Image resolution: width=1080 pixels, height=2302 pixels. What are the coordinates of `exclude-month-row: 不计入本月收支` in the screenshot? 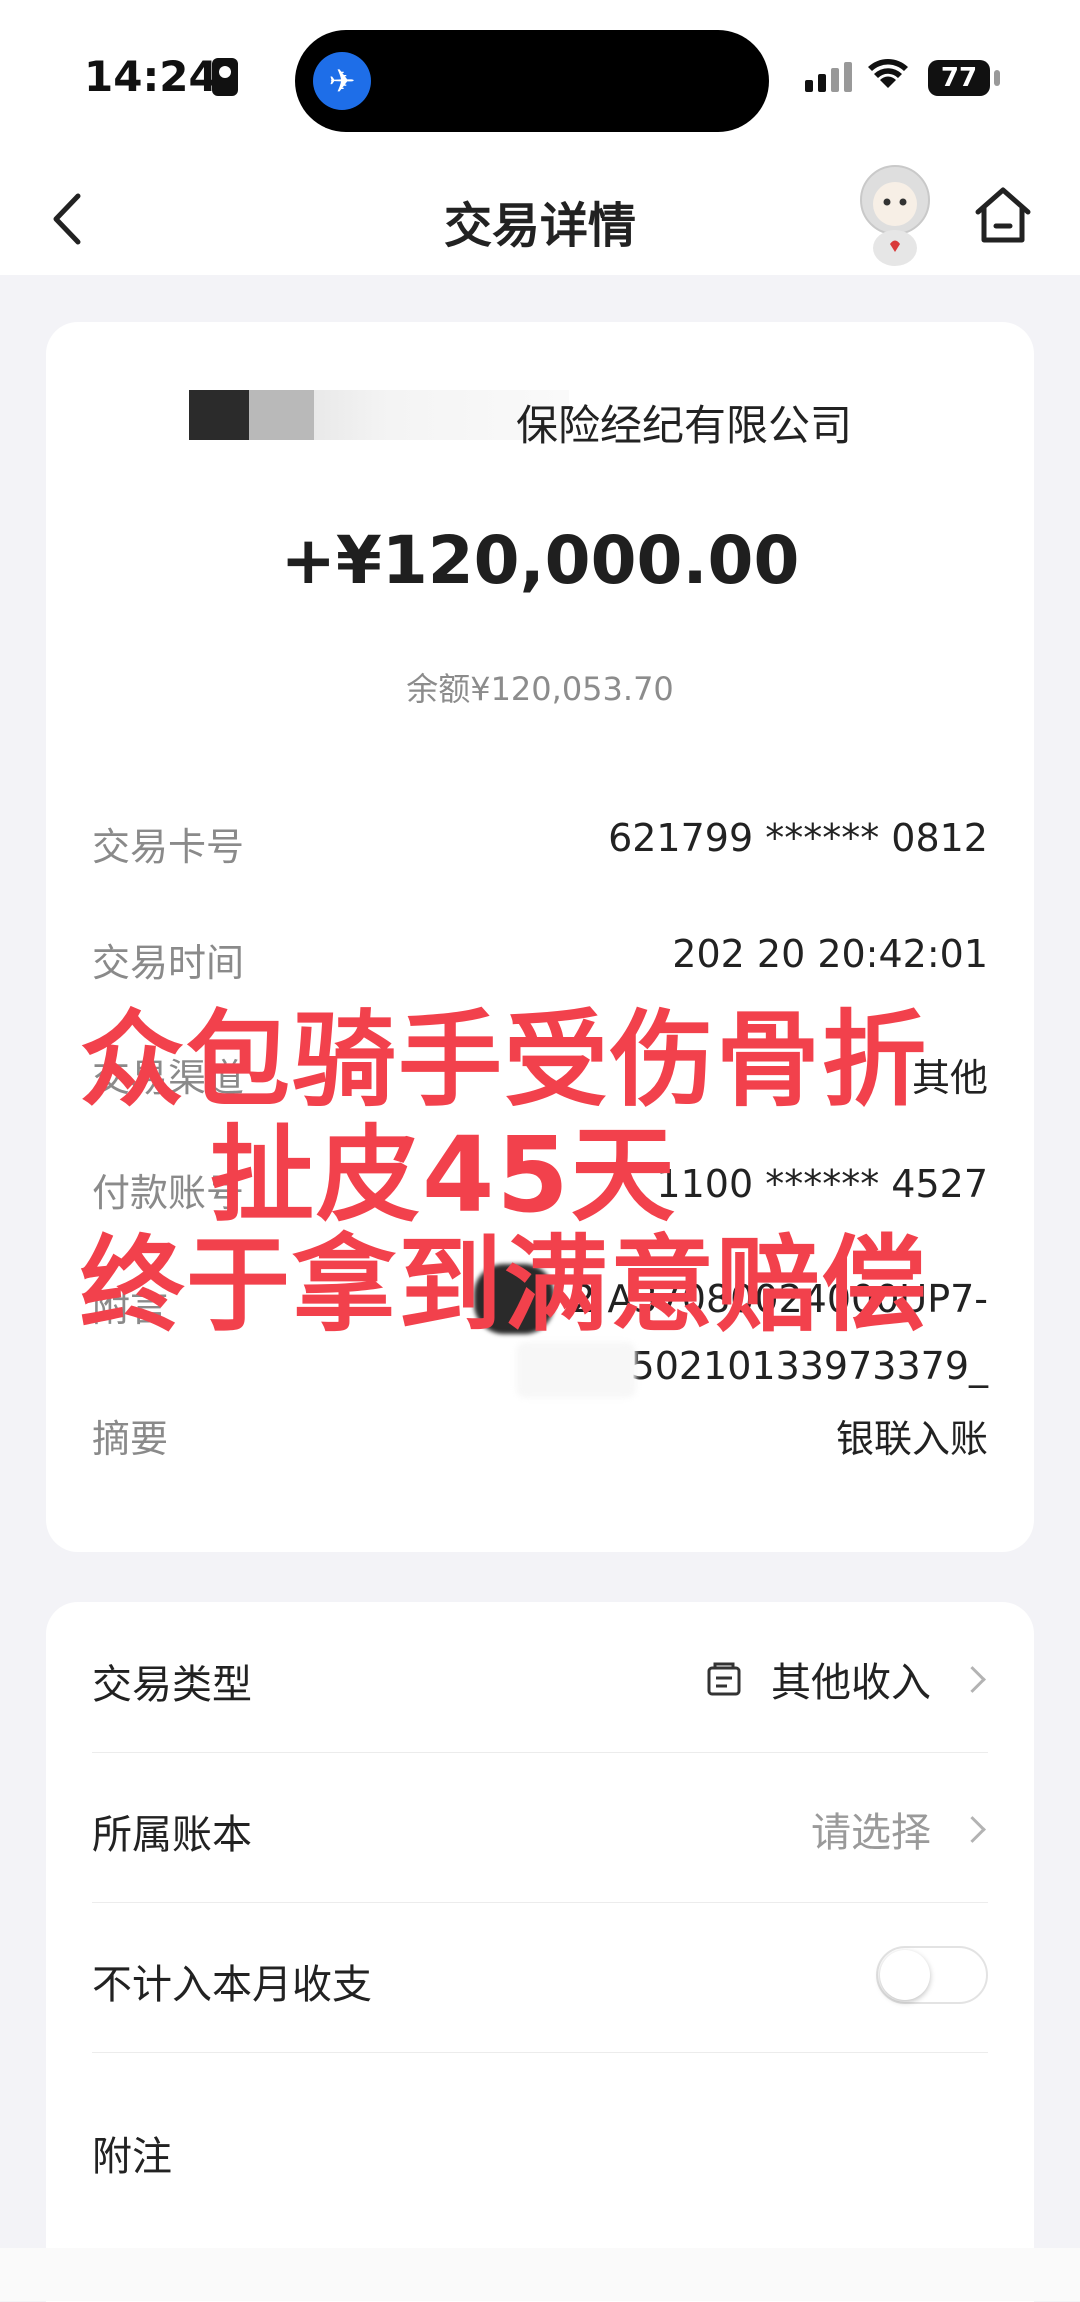 It's located at (540, 1977).